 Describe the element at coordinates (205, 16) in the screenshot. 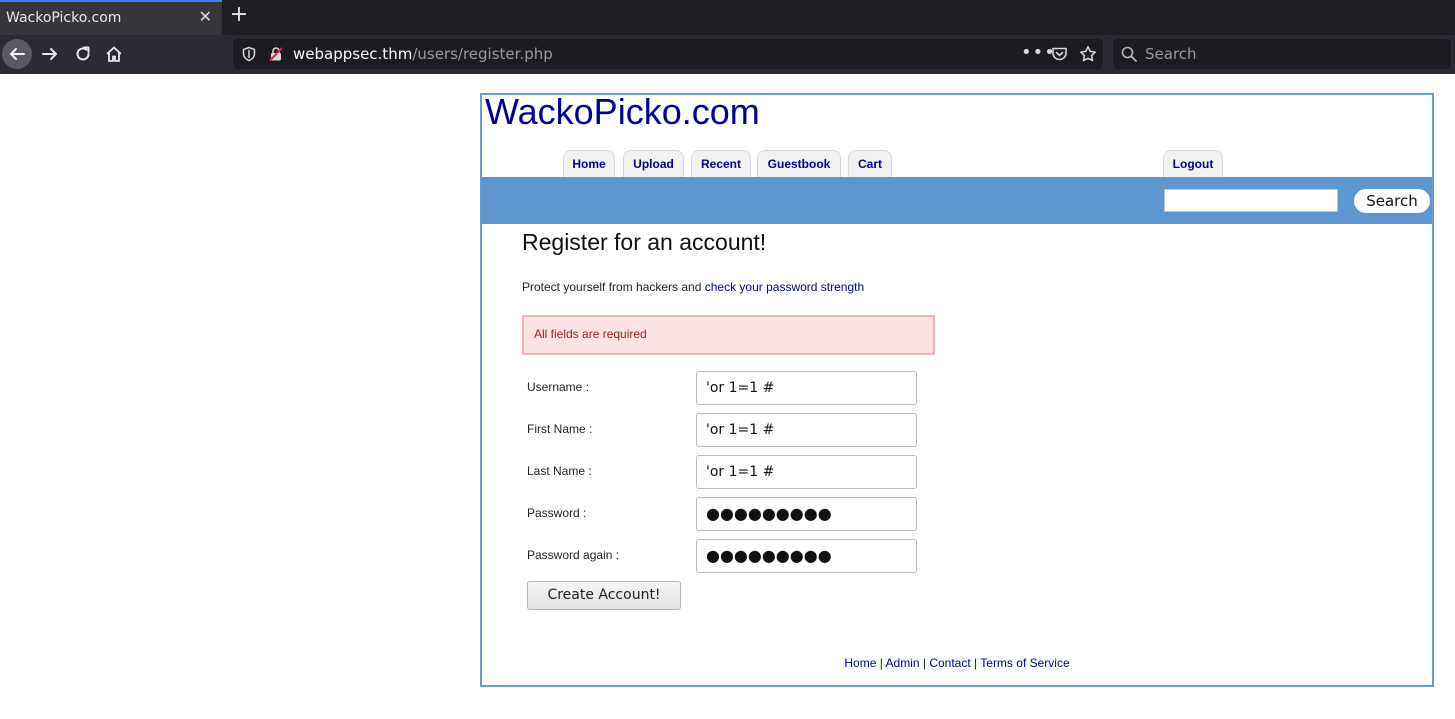

I see `close-tab-icon: ✕` at that location.